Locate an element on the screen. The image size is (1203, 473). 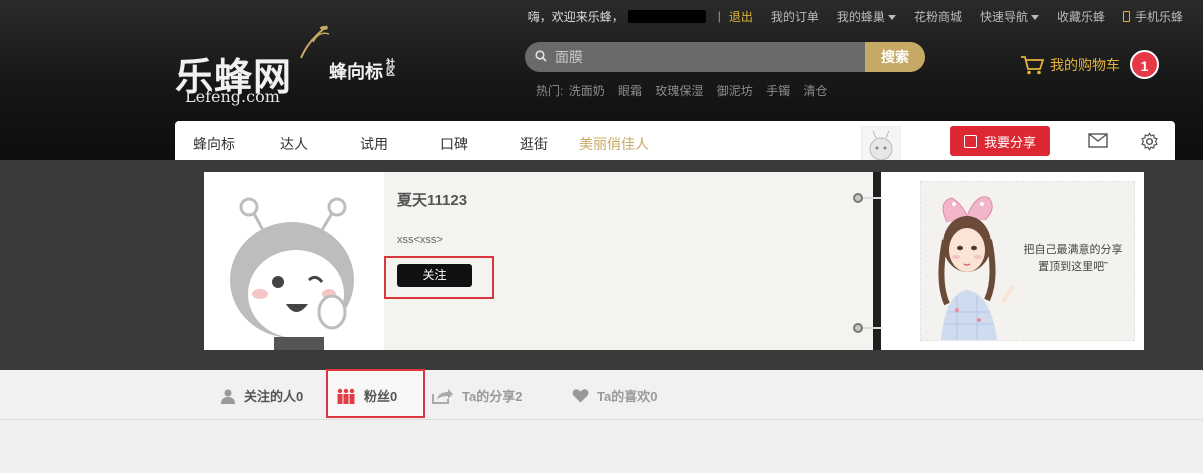
tab-likes: Ta的喜欢0 is located at coordinates (614, 395).